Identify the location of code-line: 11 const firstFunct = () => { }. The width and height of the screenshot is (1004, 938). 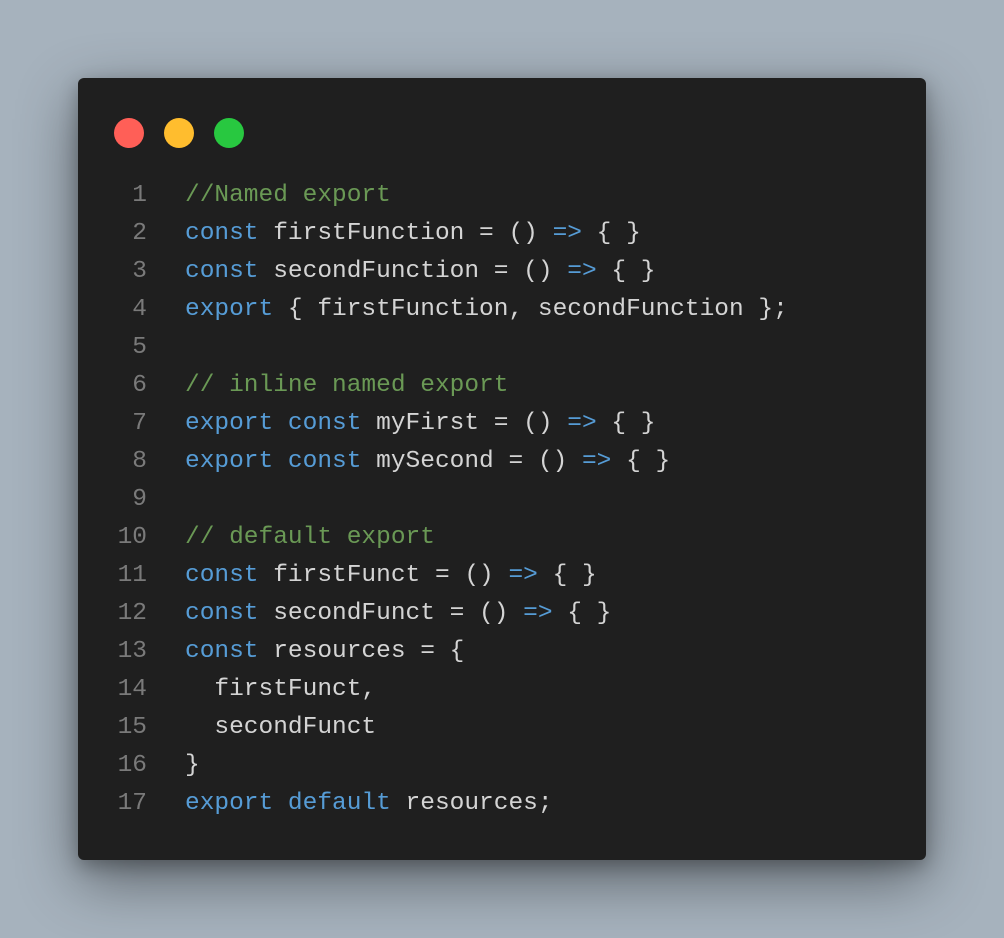
(502, 576).